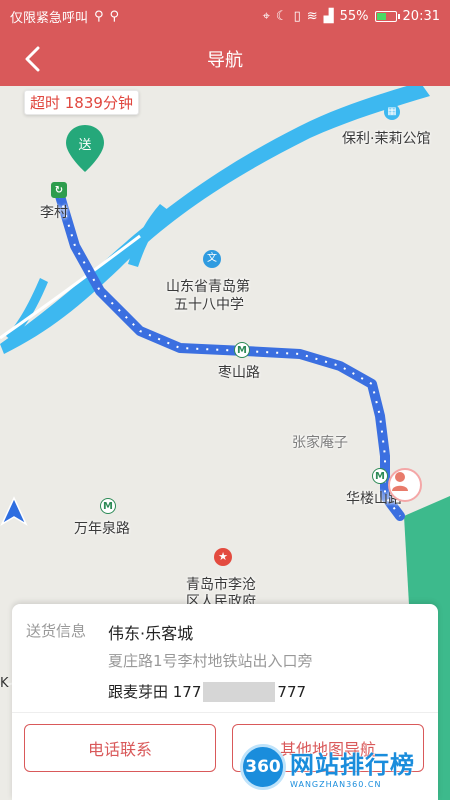 This screenshot has width=450, height=800. I want to click on location-icon: ⌖, so click(266, 16).